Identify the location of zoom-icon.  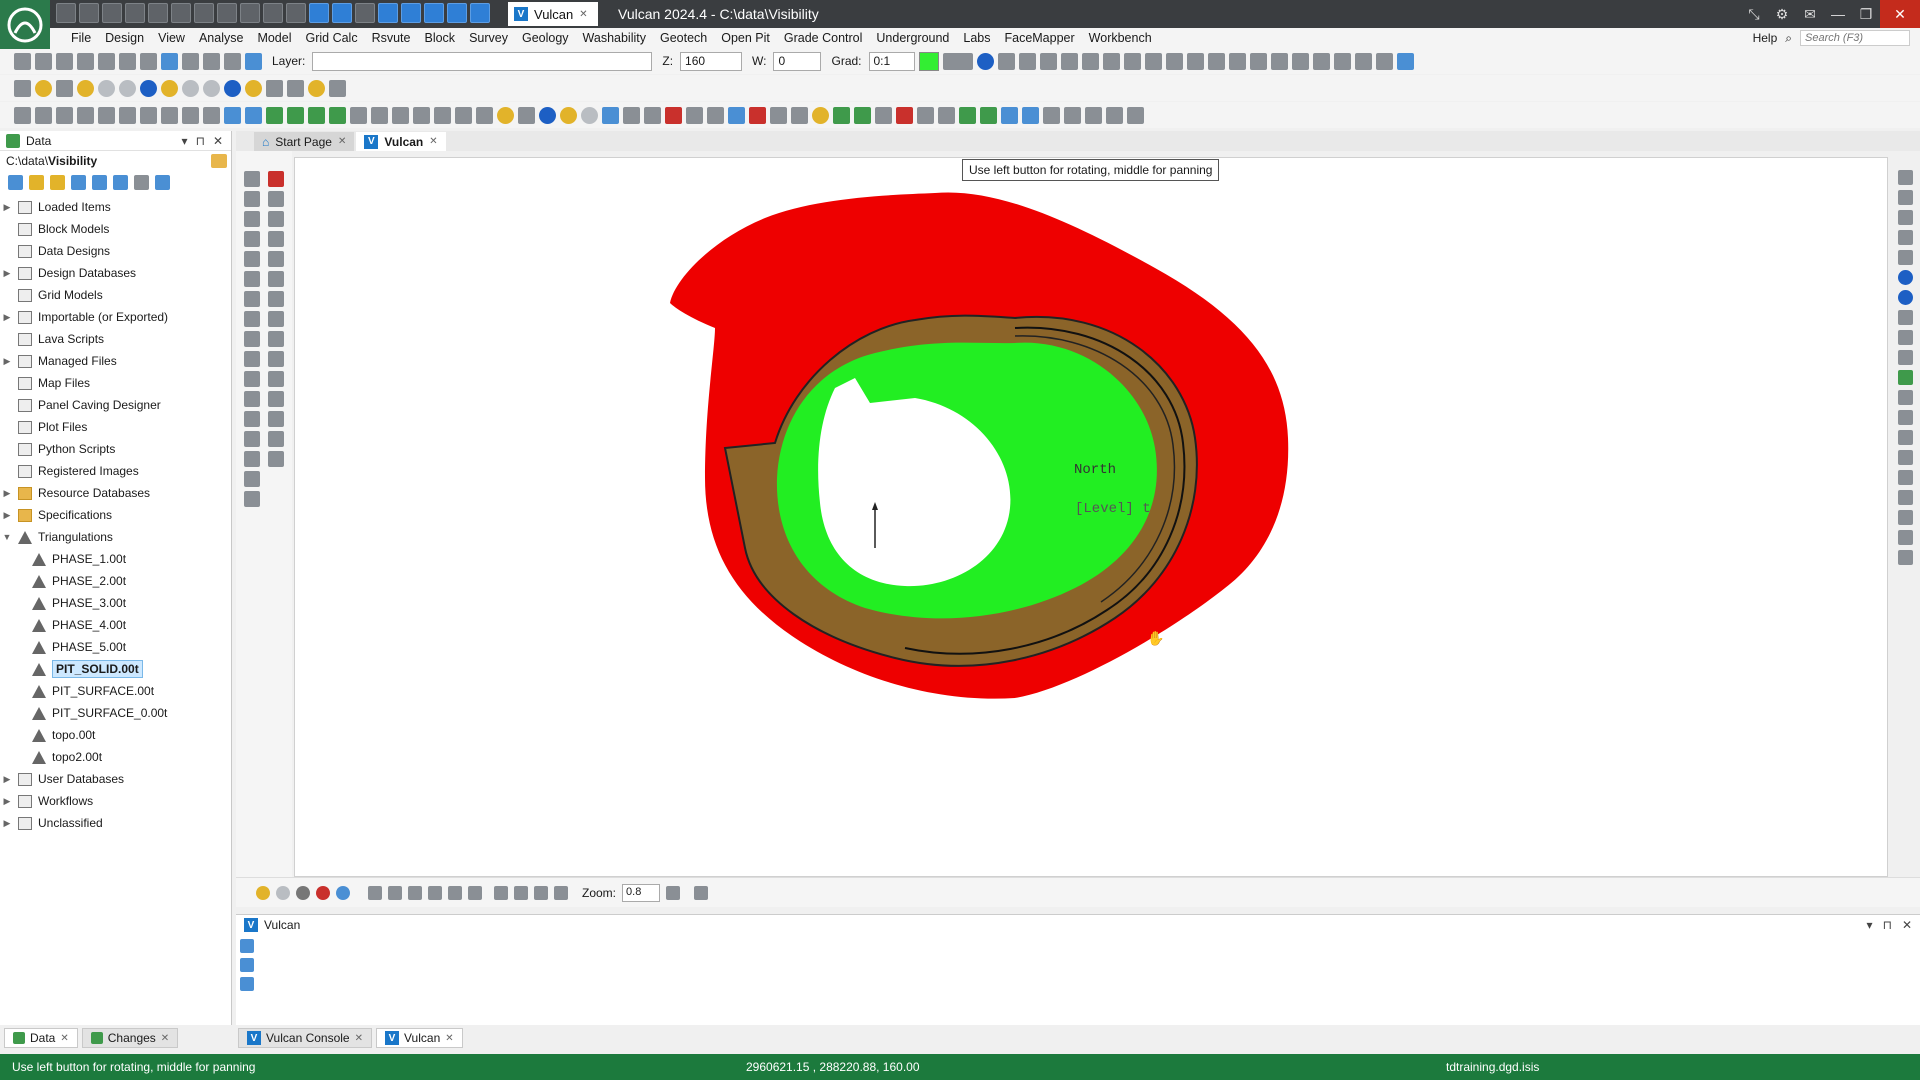
(1905, 177).